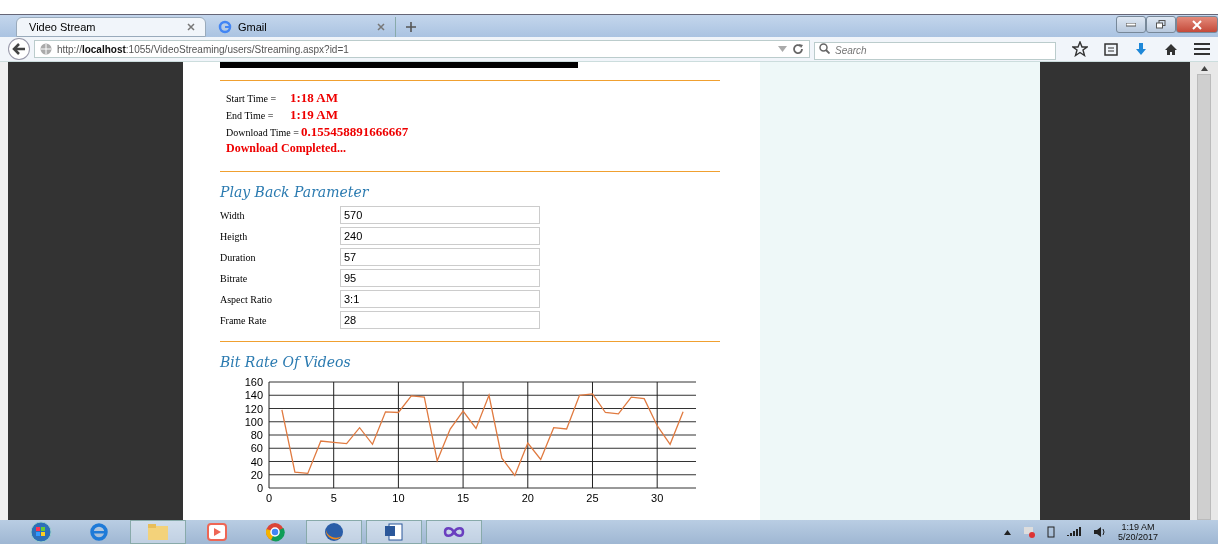  Describe the element at coordinates (333, 498) in the screenshot. I see `x-tick-label: 5` at that location.